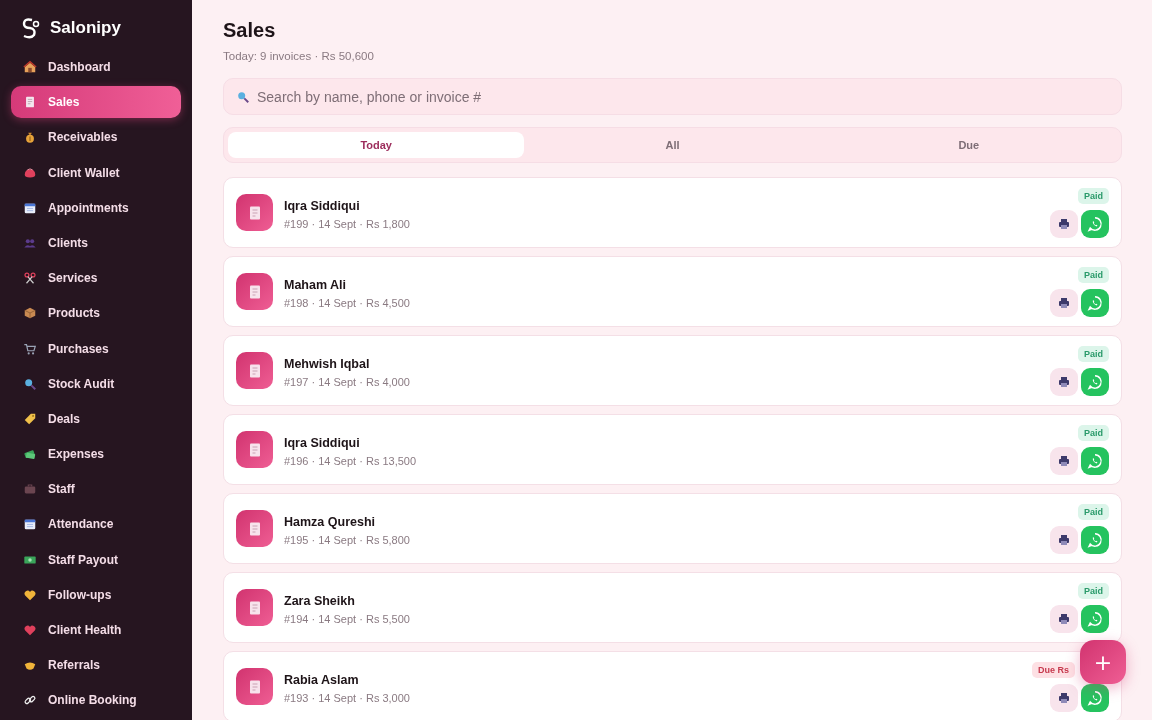 The image size is (1152, 720). What do you see at coordinates (672, 528) in the screenshot?
I see `invoice-card: Hamza Qureshi #195 · 14 Sept · Rs 5,800 Paid` at bounding box center [672, 528].